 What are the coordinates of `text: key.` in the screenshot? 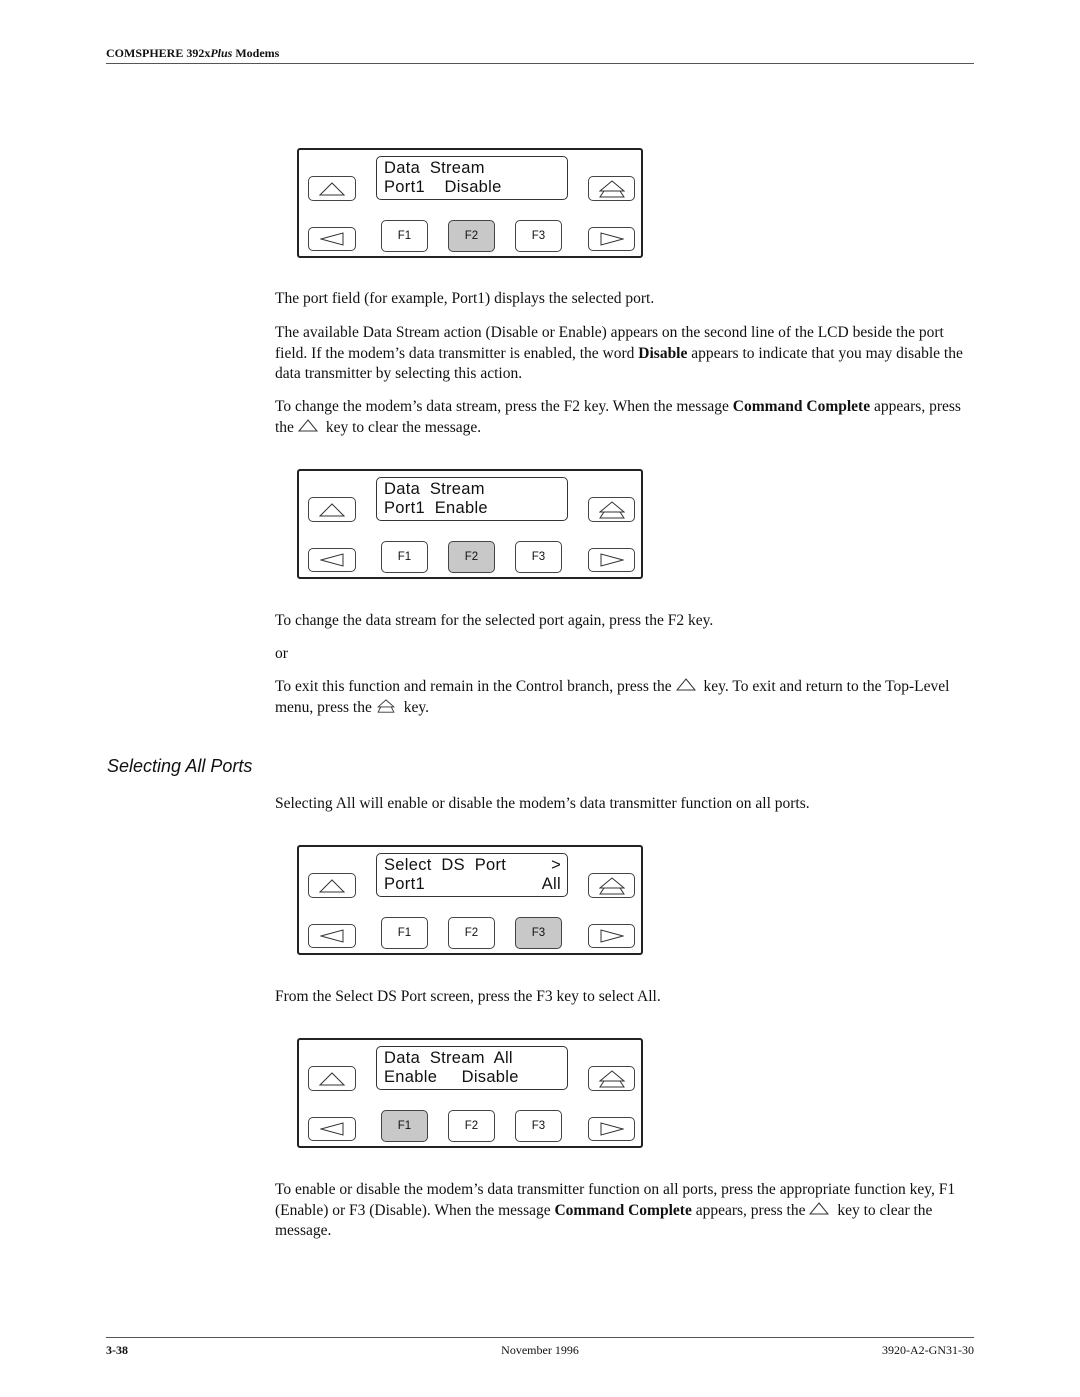 It's located at (414, 707).